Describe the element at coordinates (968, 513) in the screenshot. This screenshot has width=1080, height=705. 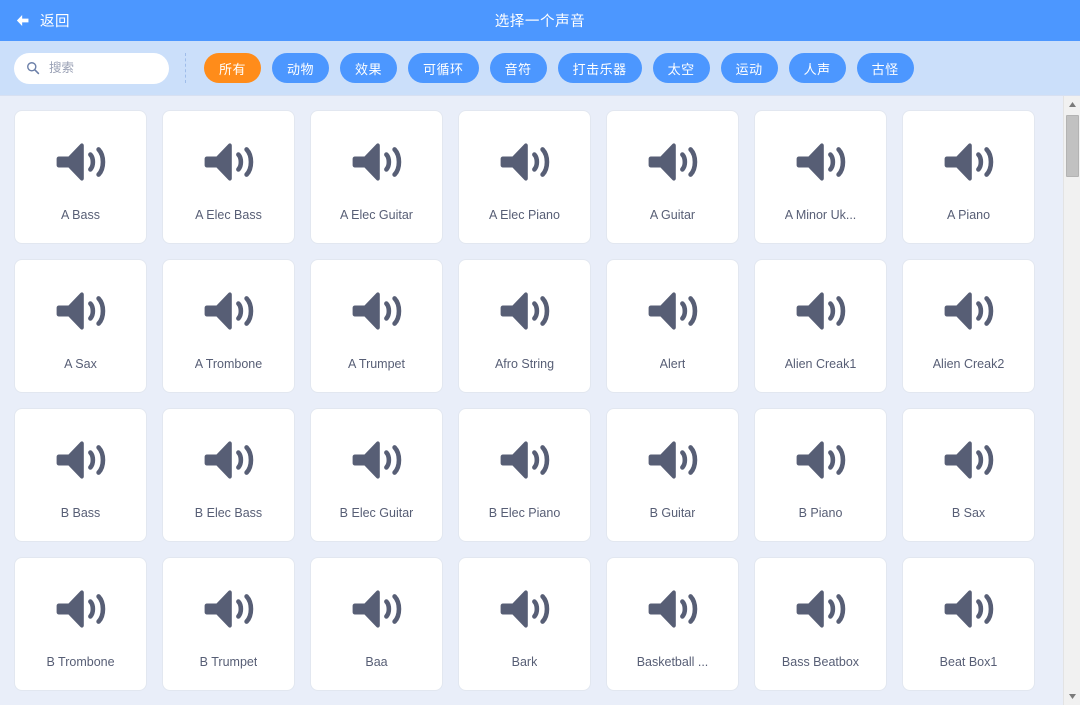
I see `sound-card-label: B Sax` at that location.